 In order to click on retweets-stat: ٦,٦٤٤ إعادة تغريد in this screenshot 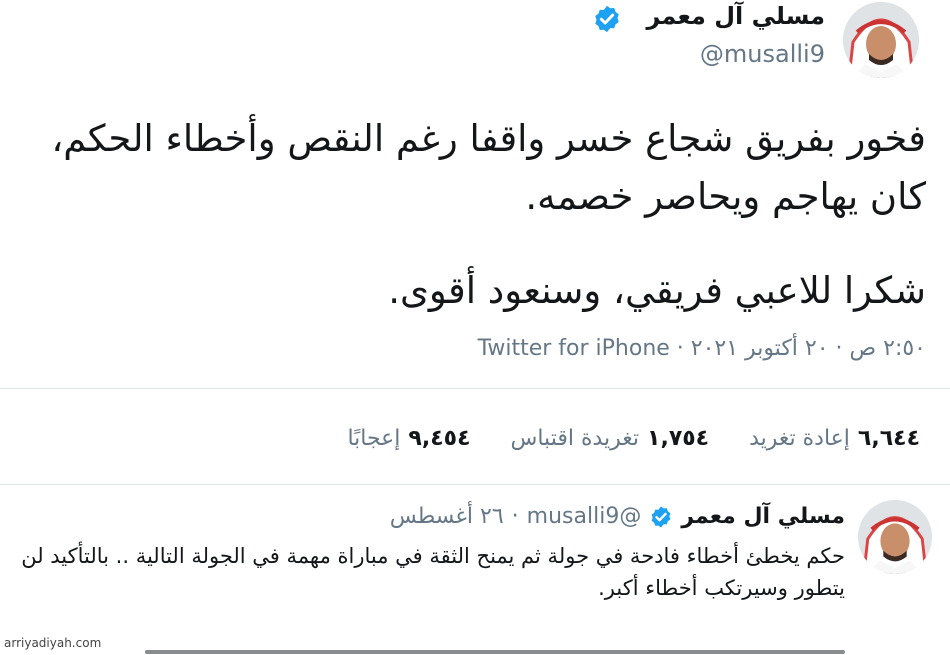, I will do `click(834, 438)`.